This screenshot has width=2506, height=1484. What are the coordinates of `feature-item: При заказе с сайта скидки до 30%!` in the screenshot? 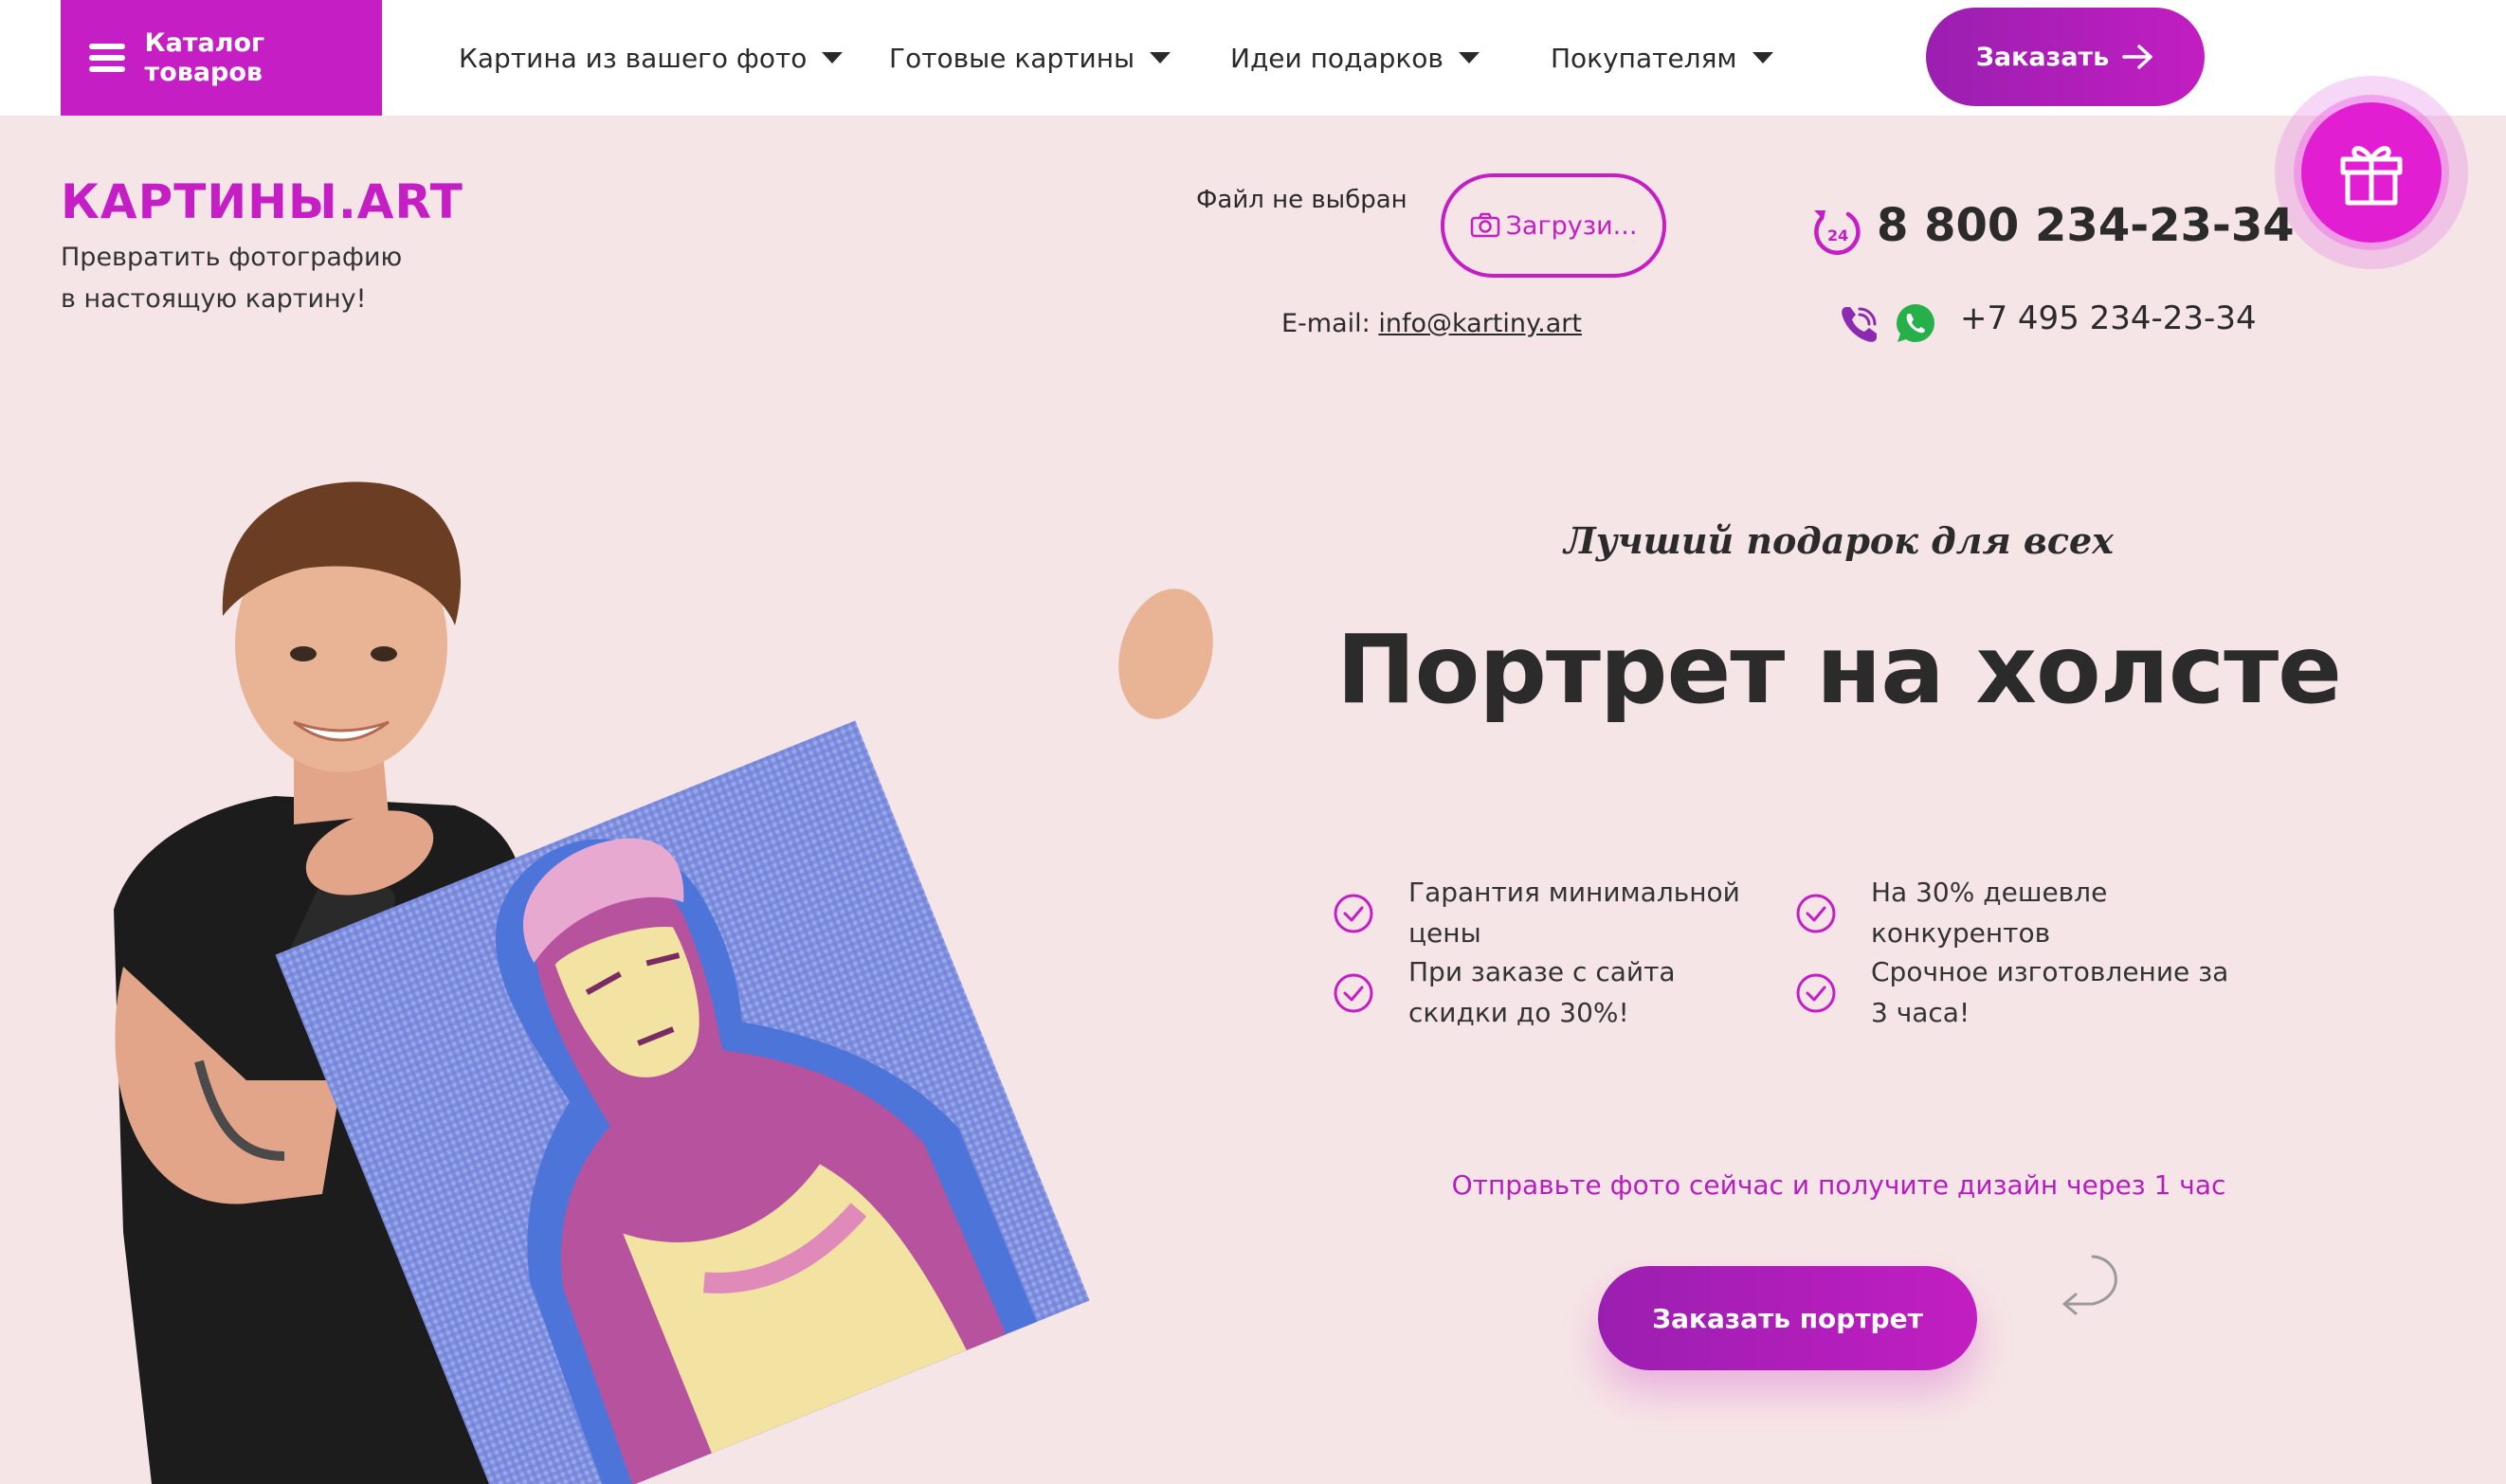 It's located at (1551, 992).